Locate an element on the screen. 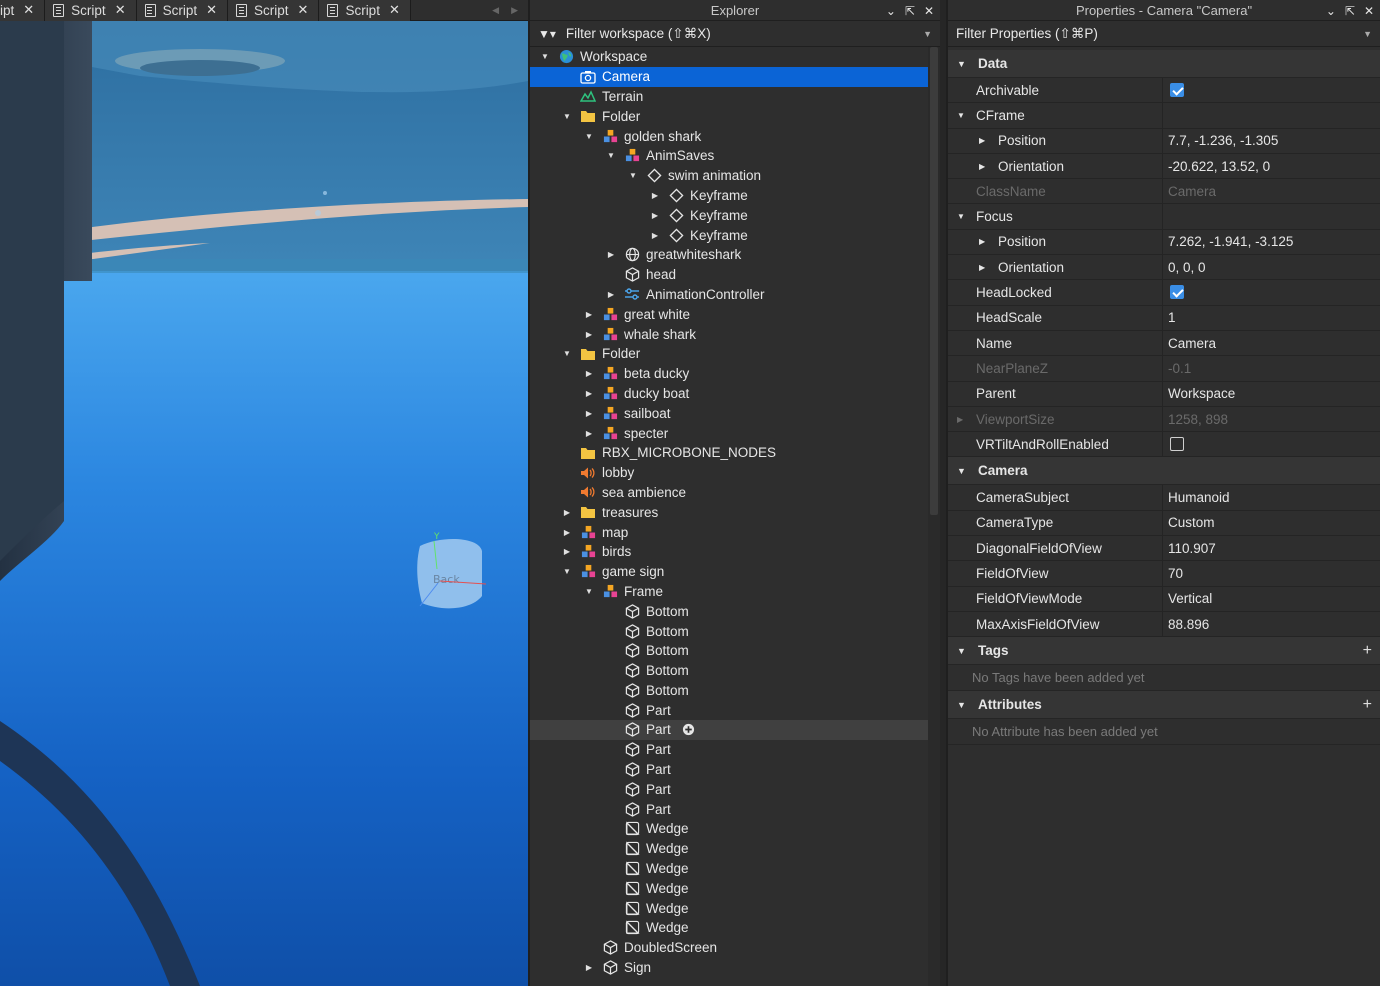 This screenshot has height=986, width=1380. tree-item: ▼ Workspace is located at coordinates (729, 57).